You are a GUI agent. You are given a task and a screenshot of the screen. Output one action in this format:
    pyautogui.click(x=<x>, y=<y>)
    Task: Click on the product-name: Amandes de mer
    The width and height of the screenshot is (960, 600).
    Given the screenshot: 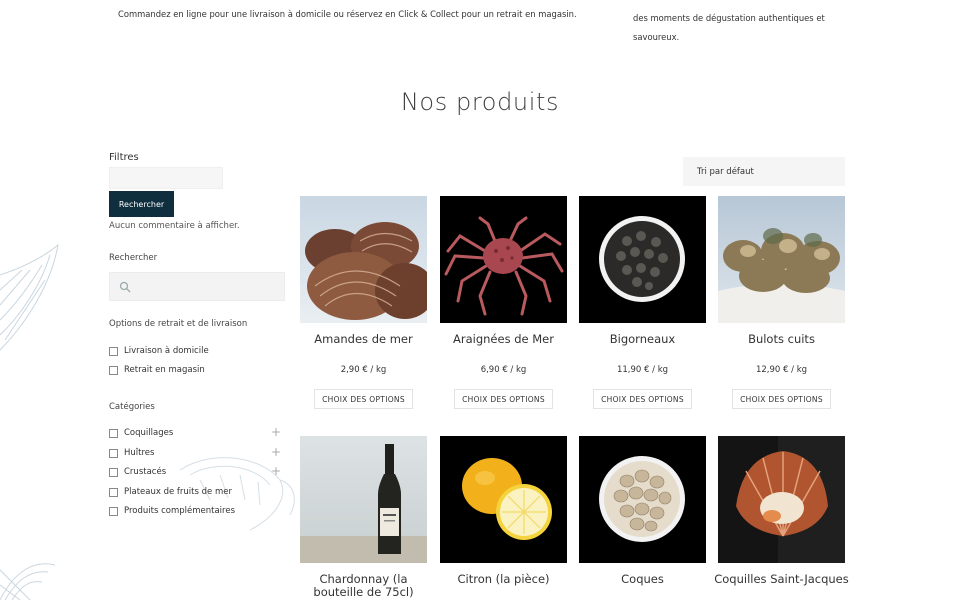 What is the action you would take?
    pyautogui.click(x=363, y=339)
    